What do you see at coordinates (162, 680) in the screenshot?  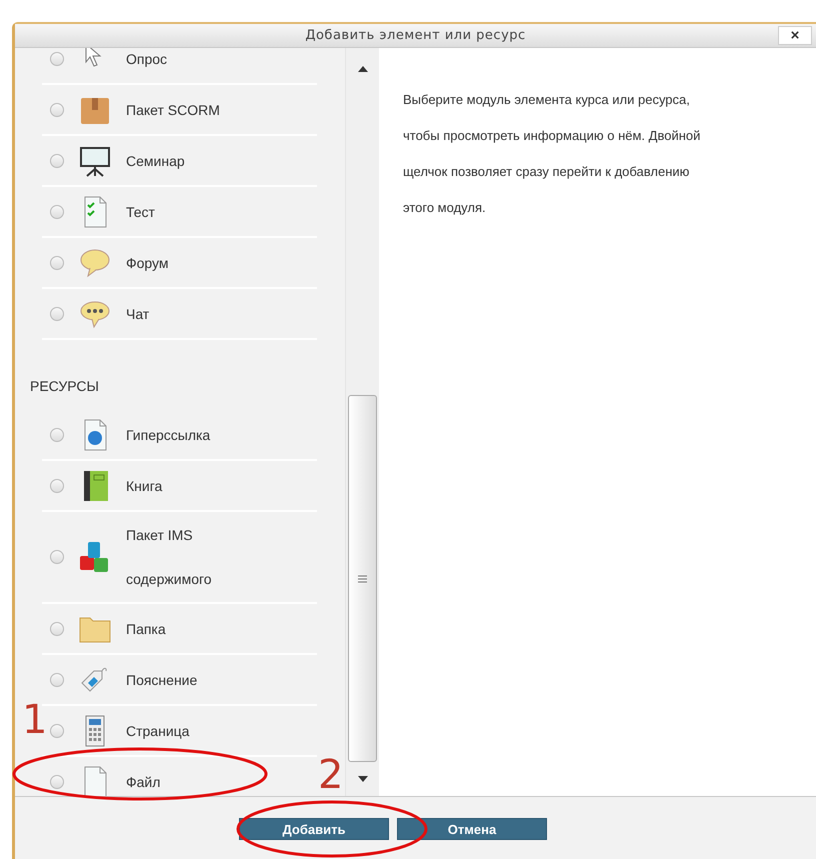 I see `module-label: Пояснение` at bounding box center [162, 680].